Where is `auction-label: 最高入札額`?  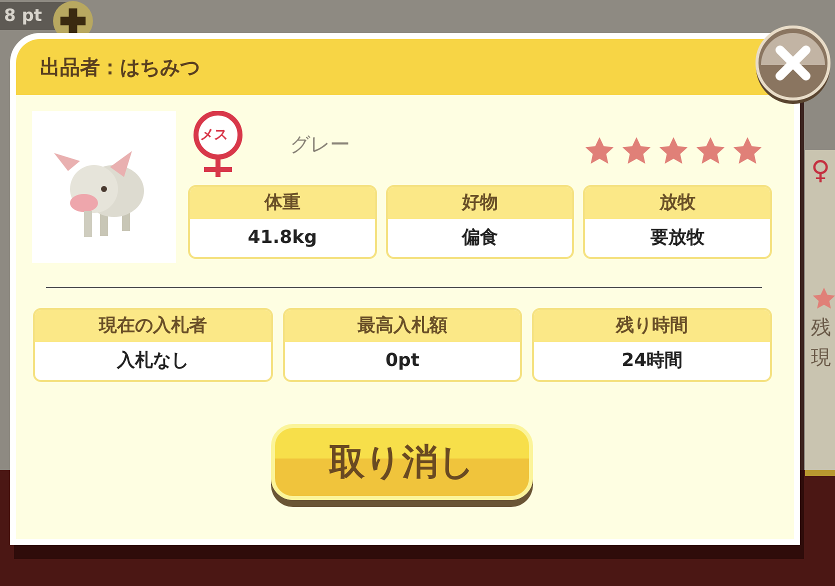
auction-label: 最高入札額 is located at coordinates (402, 326).